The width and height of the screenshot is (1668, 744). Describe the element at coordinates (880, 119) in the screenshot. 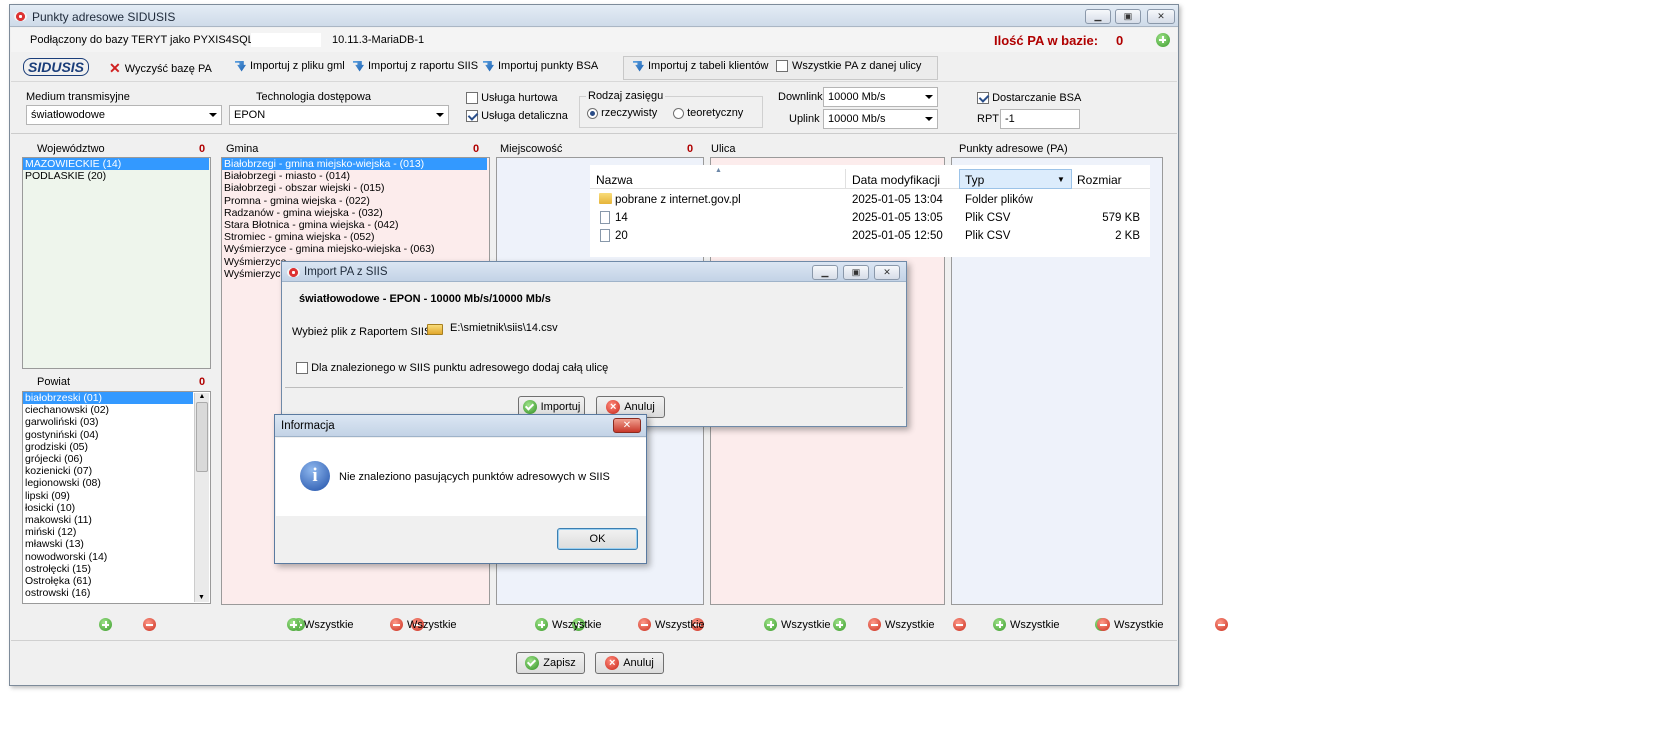

I see `uplink-select: 10000 Mb/s` at that location.